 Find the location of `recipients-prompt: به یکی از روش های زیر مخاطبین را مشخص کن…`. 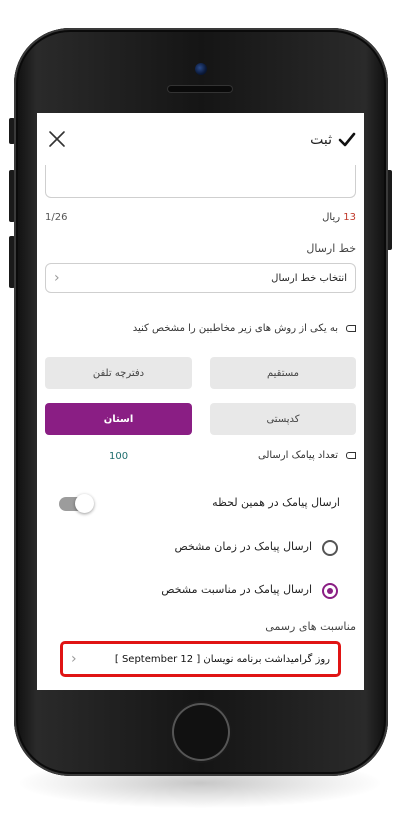

recipients-prompt: به یکی از روش های زیر مخاطبین را مشخص کن… is located at coordinates (235, 328).